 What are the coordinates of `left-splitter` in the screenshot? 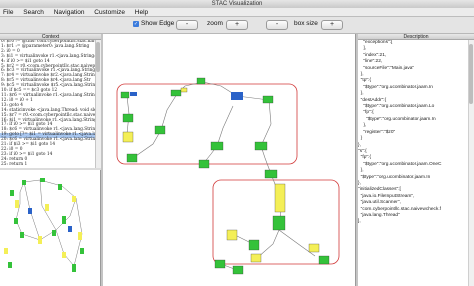 It's located at (102, 160).